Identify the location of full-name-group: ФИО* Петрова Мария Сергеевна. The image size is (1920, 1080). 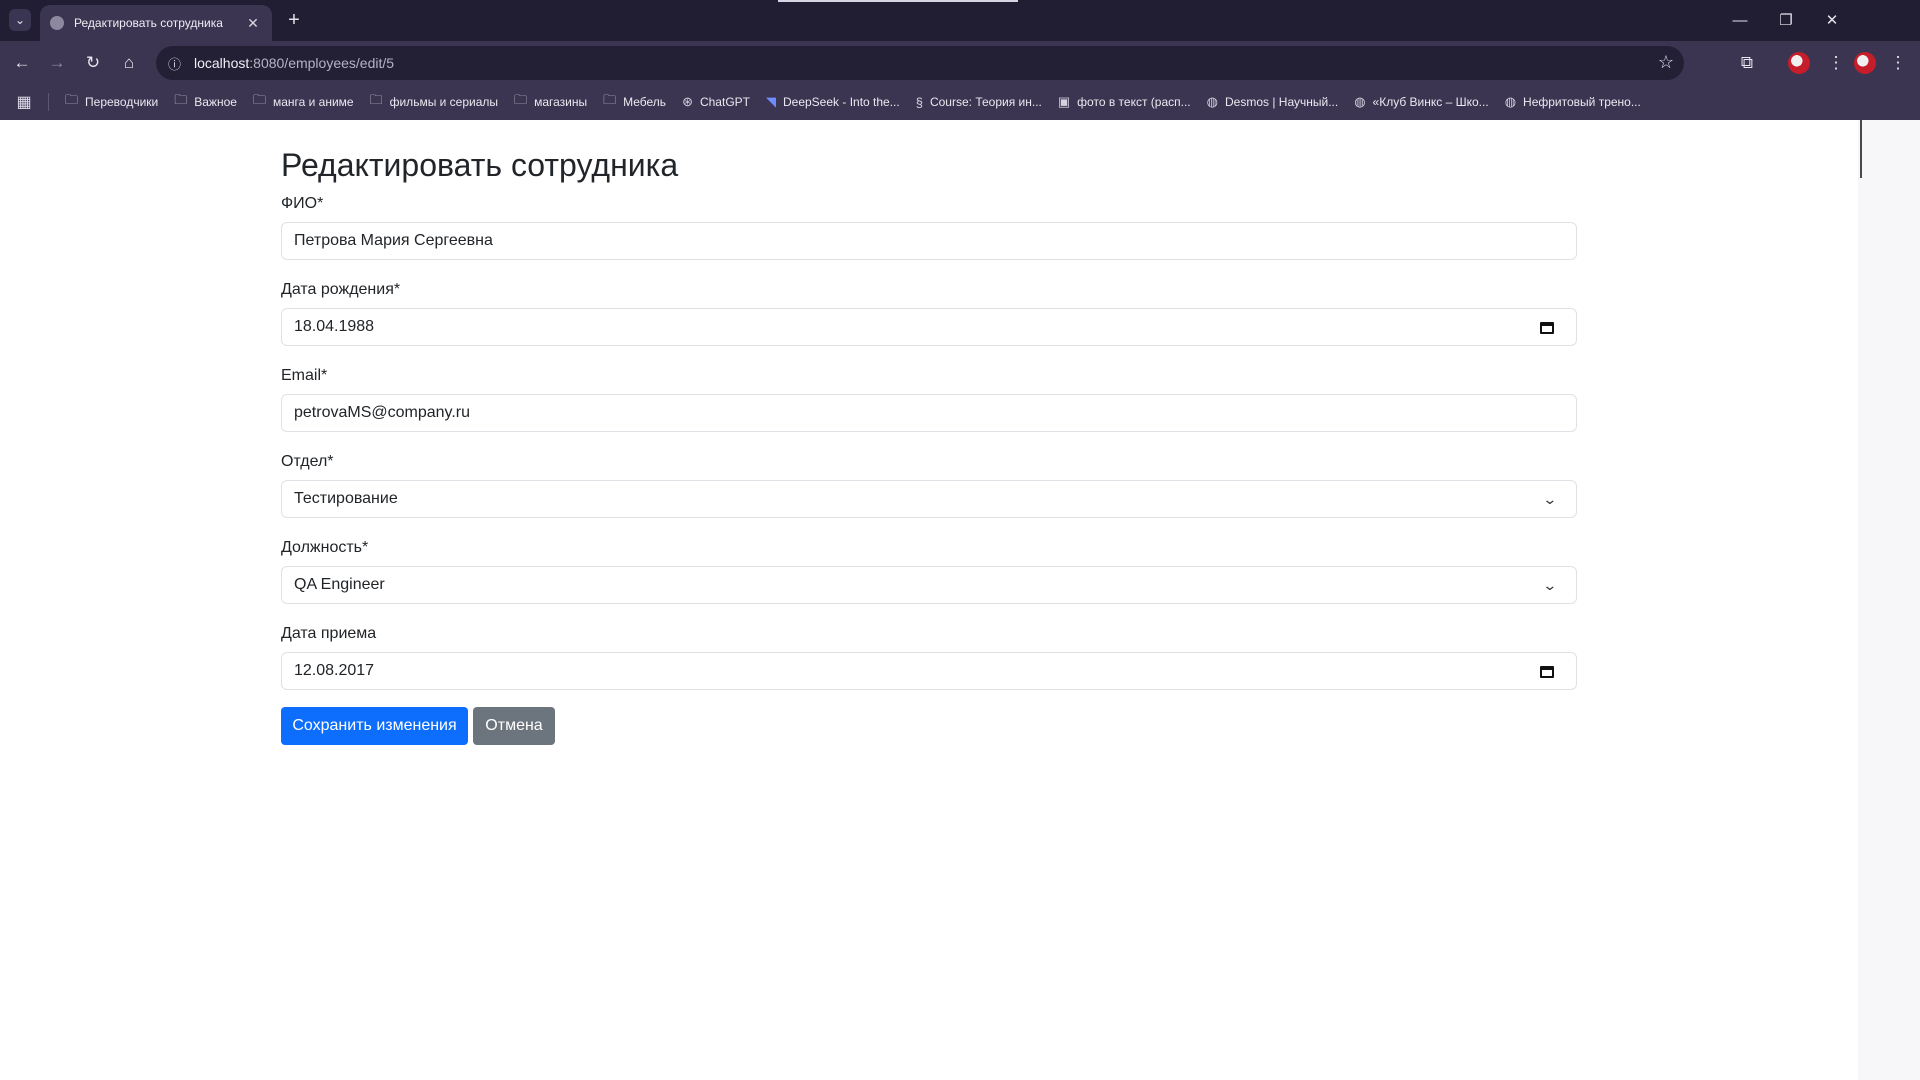
(929, 226).